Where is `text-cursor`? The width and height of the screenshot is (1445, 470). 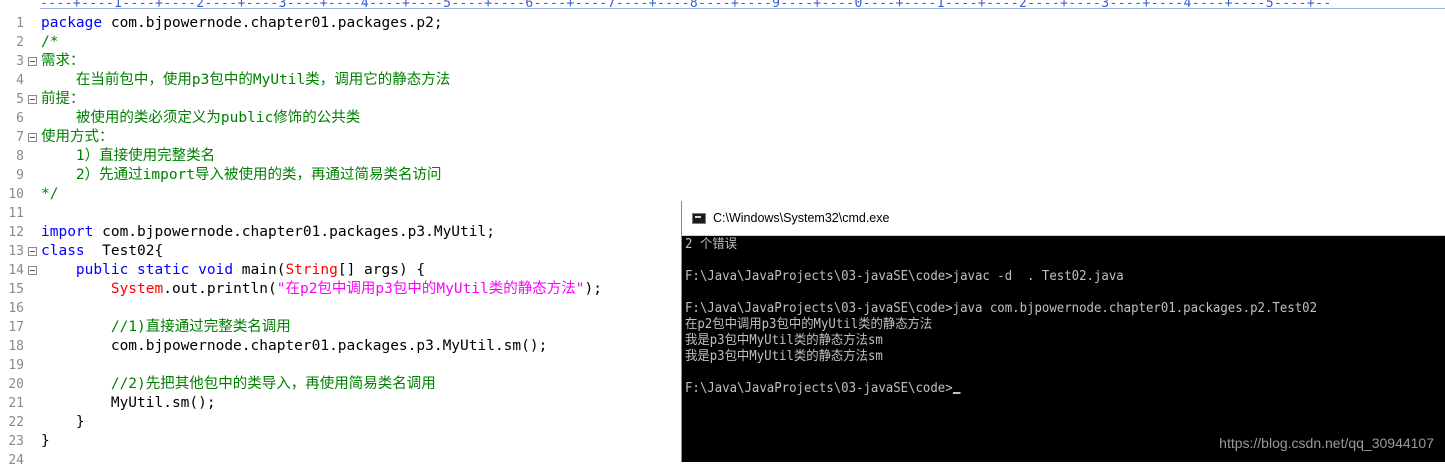 text-cursor is located at coordinates (956, 393).